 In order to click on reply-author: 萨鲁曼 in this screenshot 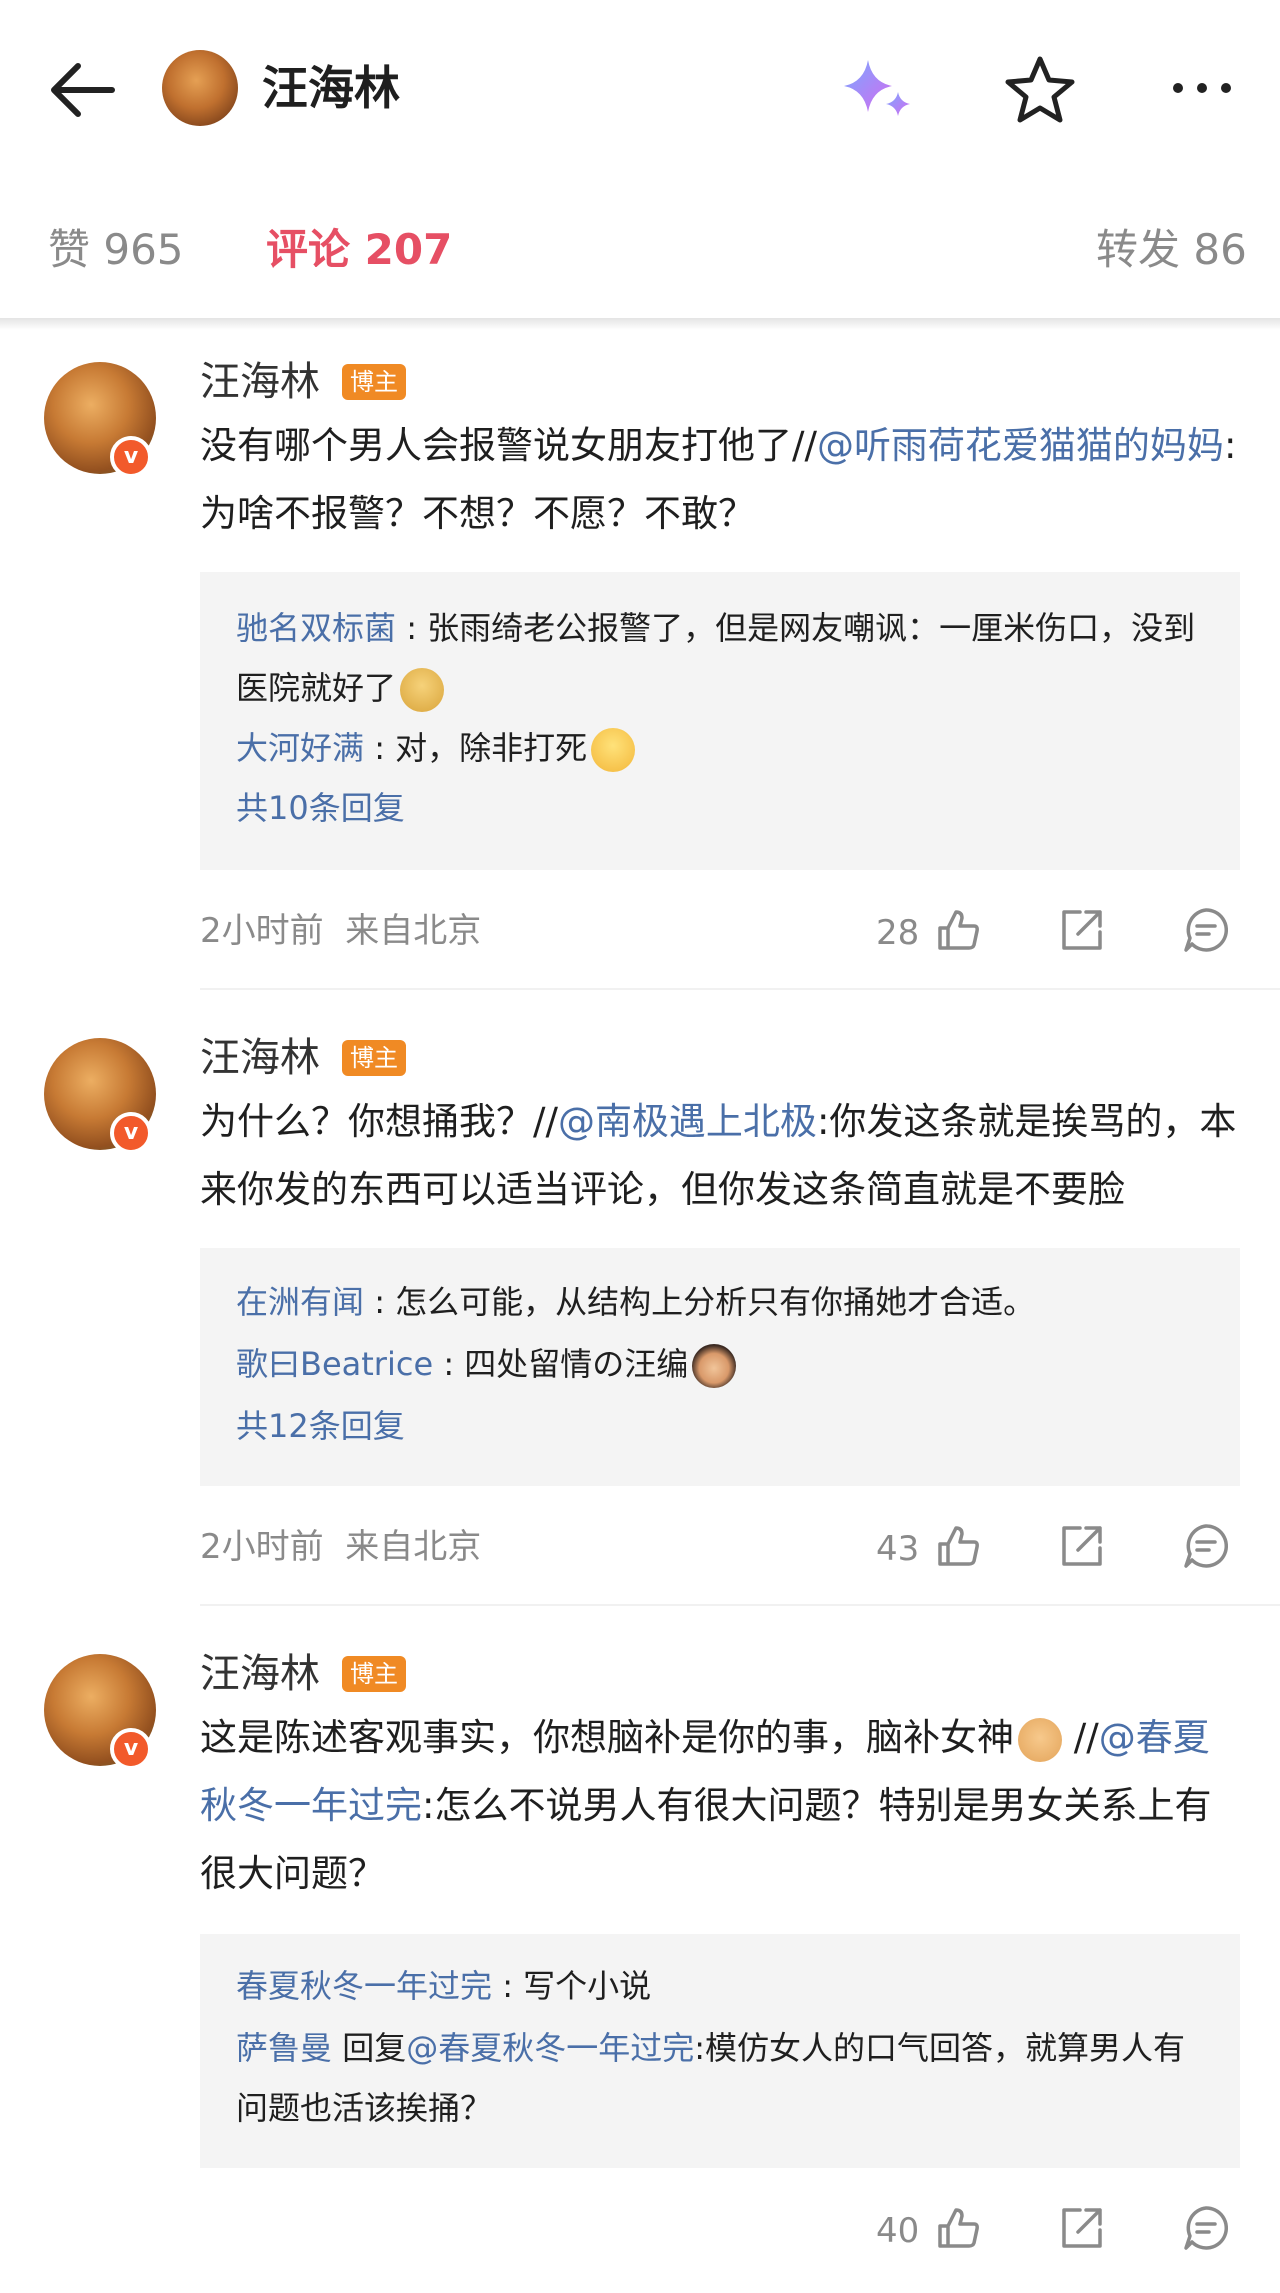, I will do `click(284, 2048)`.